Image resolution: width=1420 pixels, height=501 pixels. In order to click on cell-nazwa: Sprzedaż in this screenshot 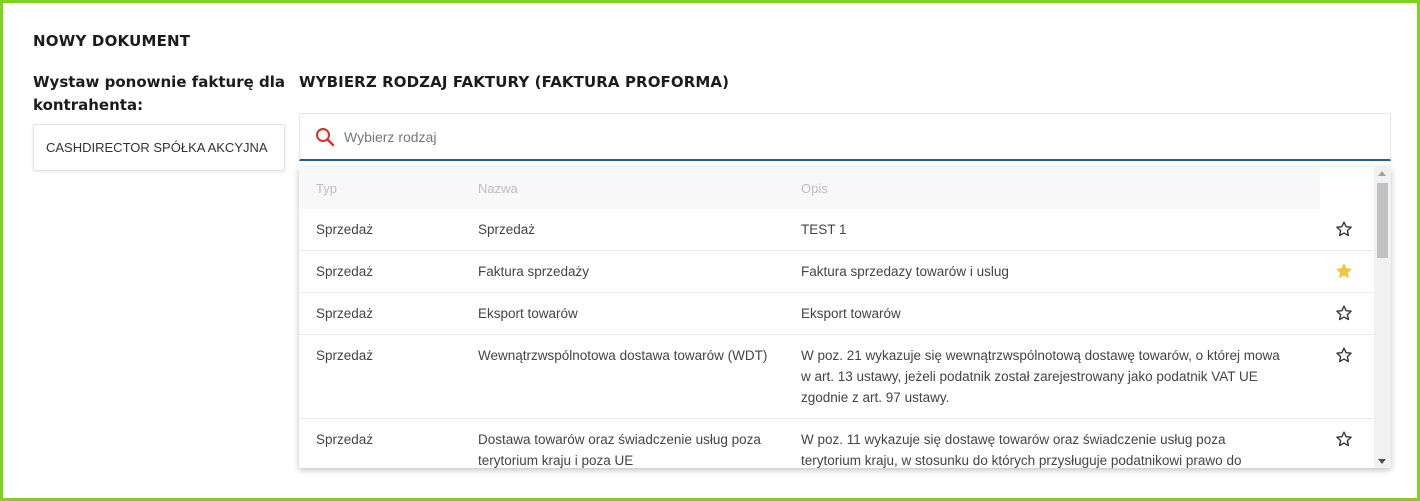, I will do `click(507, 229)`.